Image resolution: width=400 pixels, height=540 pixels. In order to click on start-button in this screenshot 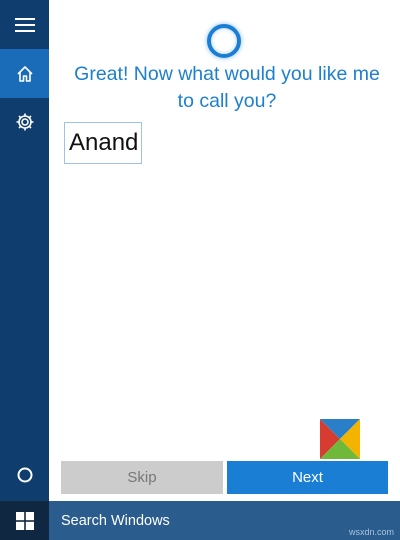, I will do `click(24, 520)`.